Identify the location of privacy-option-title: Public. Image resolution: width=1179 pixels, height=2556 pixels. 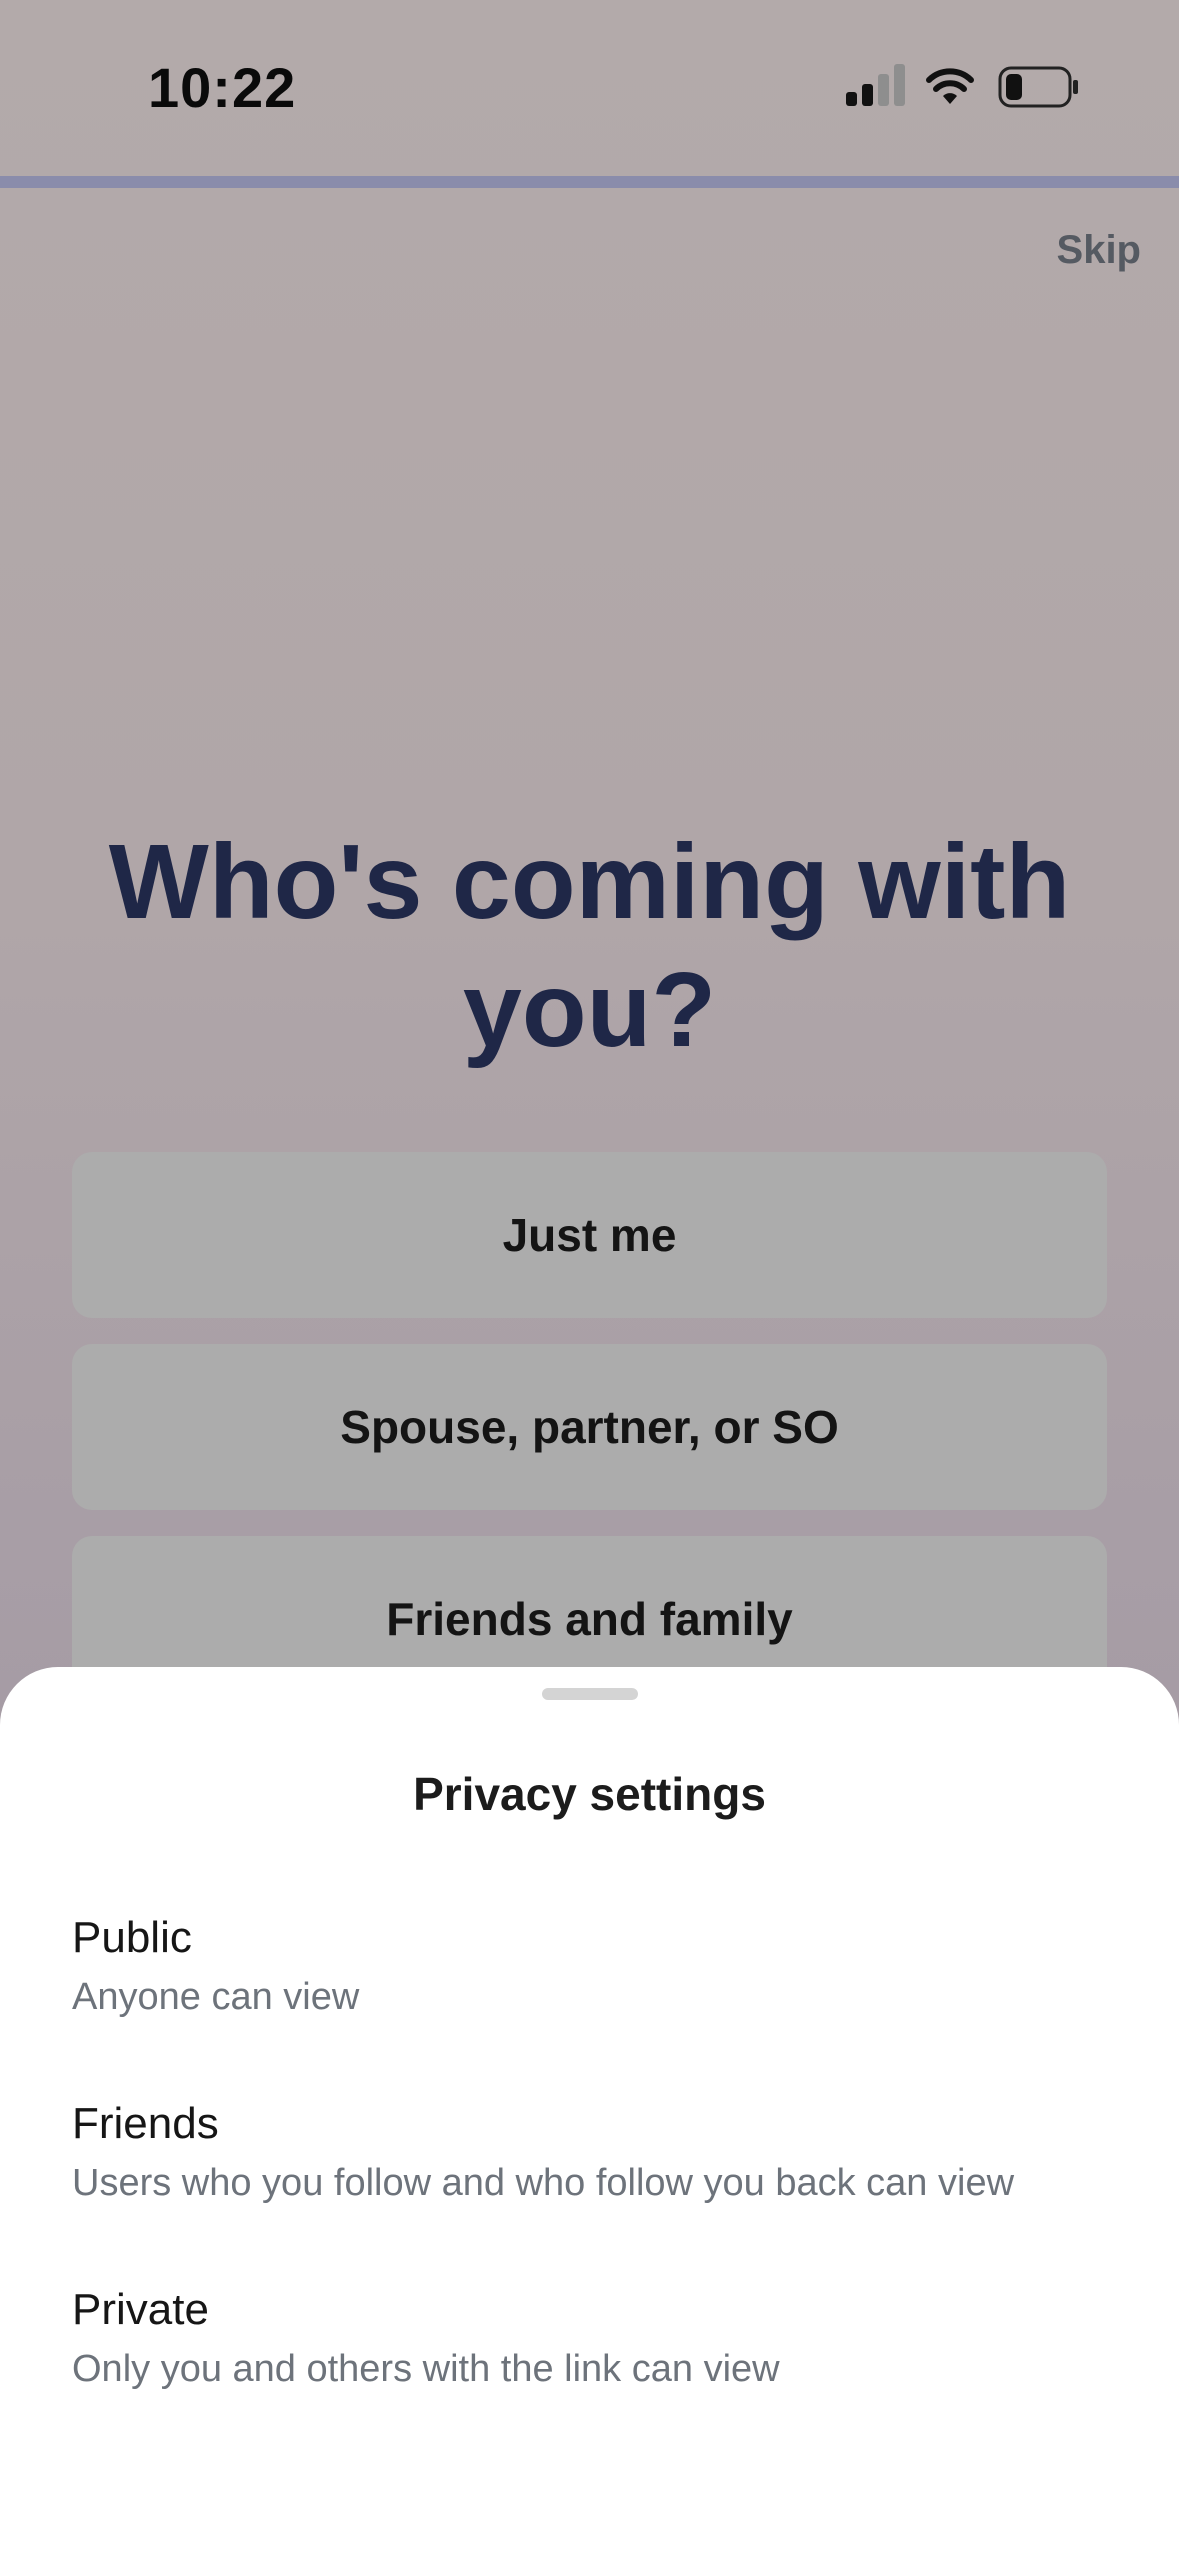
(132, 1937).